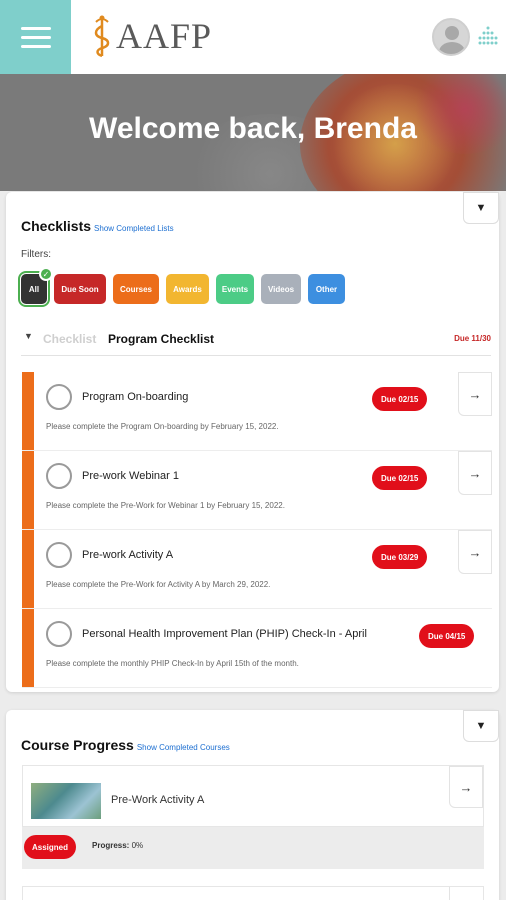 This screenshot has height=900, width=506. I want to click on avatar, so click(451, 37).